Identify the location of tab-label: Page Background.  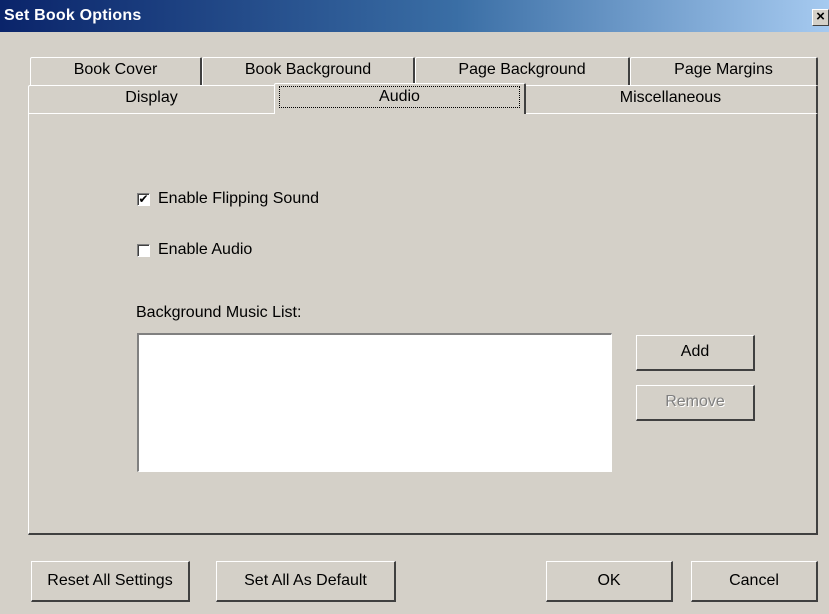
(522, 69).